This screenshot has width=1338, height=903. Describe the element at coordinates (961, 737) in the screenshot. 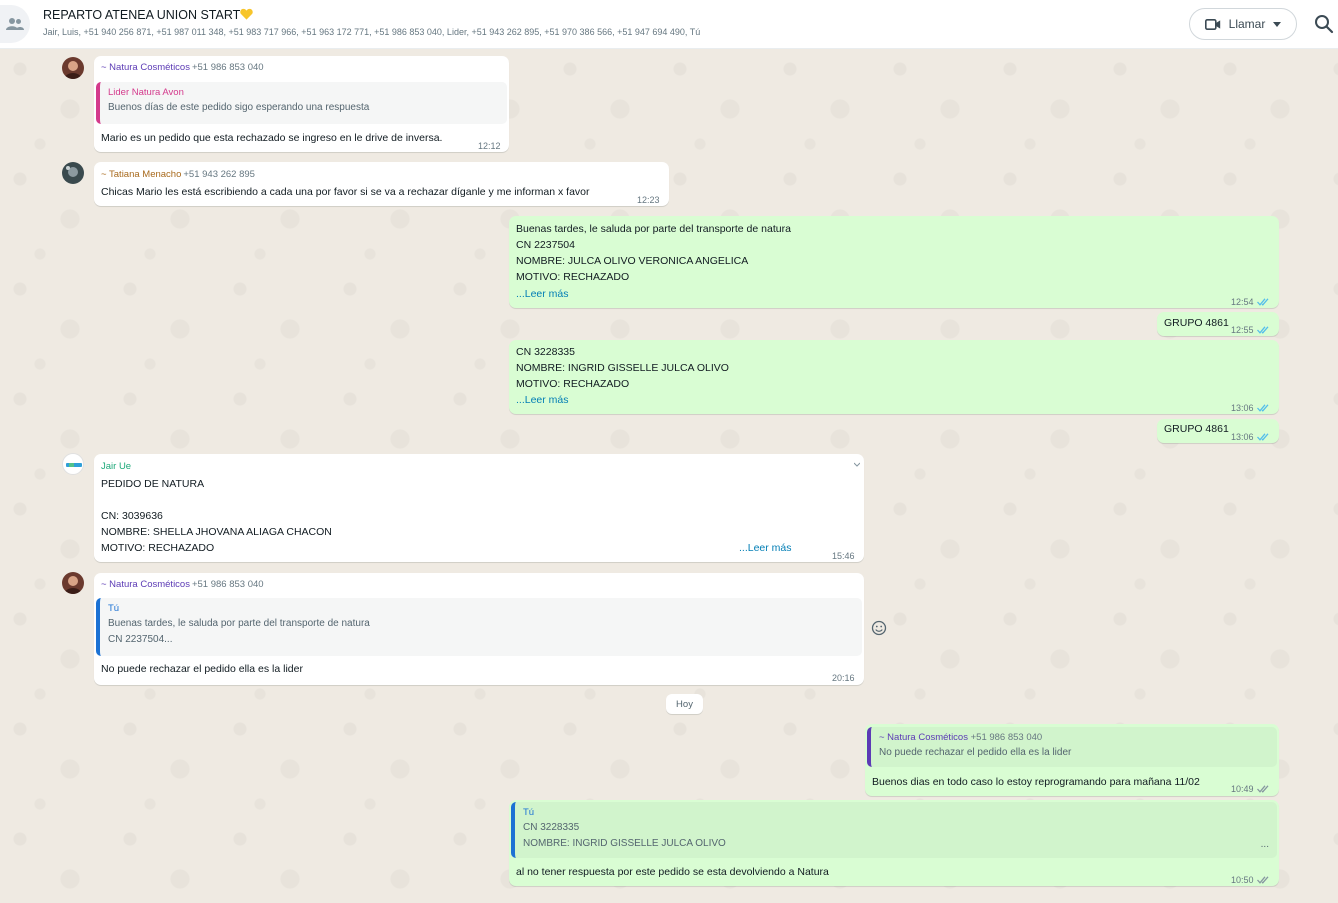

I see `quoted-sender: ~ Natura Cosméticos +51 986 853 040` at that location.